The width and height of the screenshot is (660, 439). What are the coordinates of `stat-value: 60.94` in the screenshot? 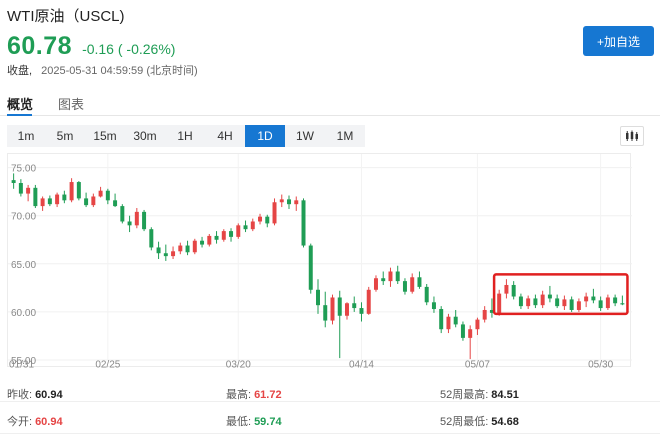 It's located at (49, 395).